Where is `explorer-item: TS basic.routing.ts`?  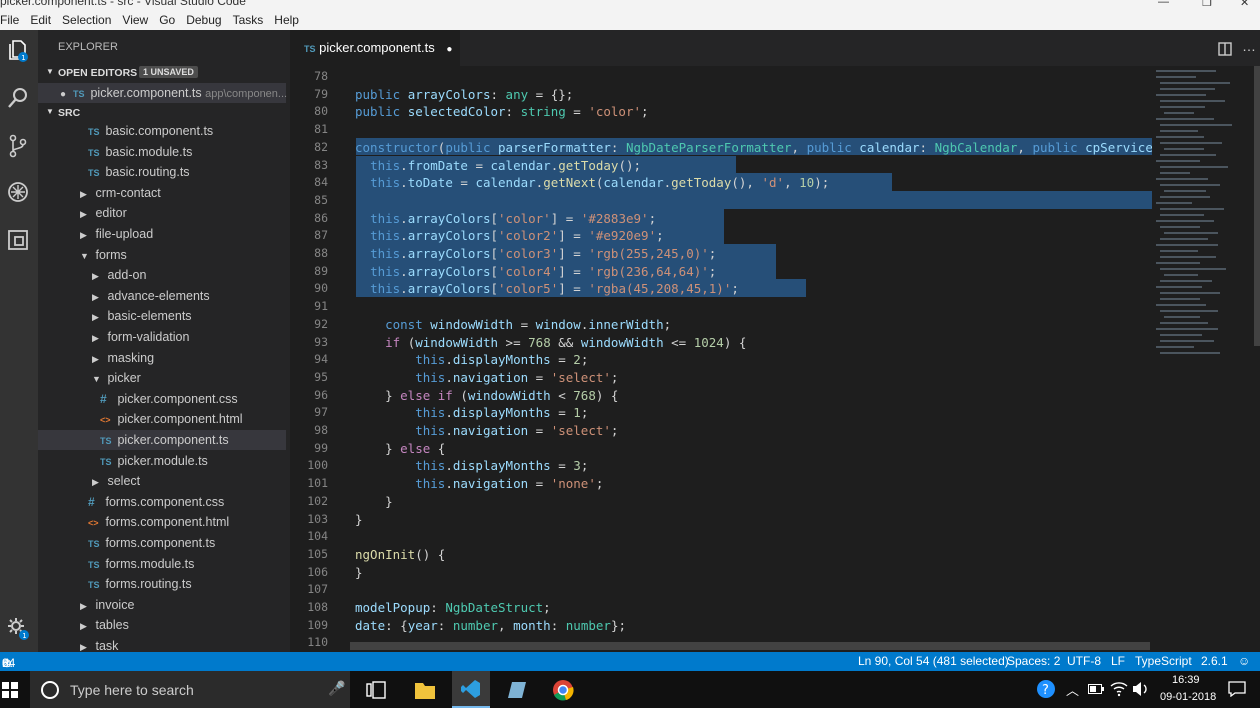
explorer-item: TS basic.routing.ts is located at coordinates (162, 172).